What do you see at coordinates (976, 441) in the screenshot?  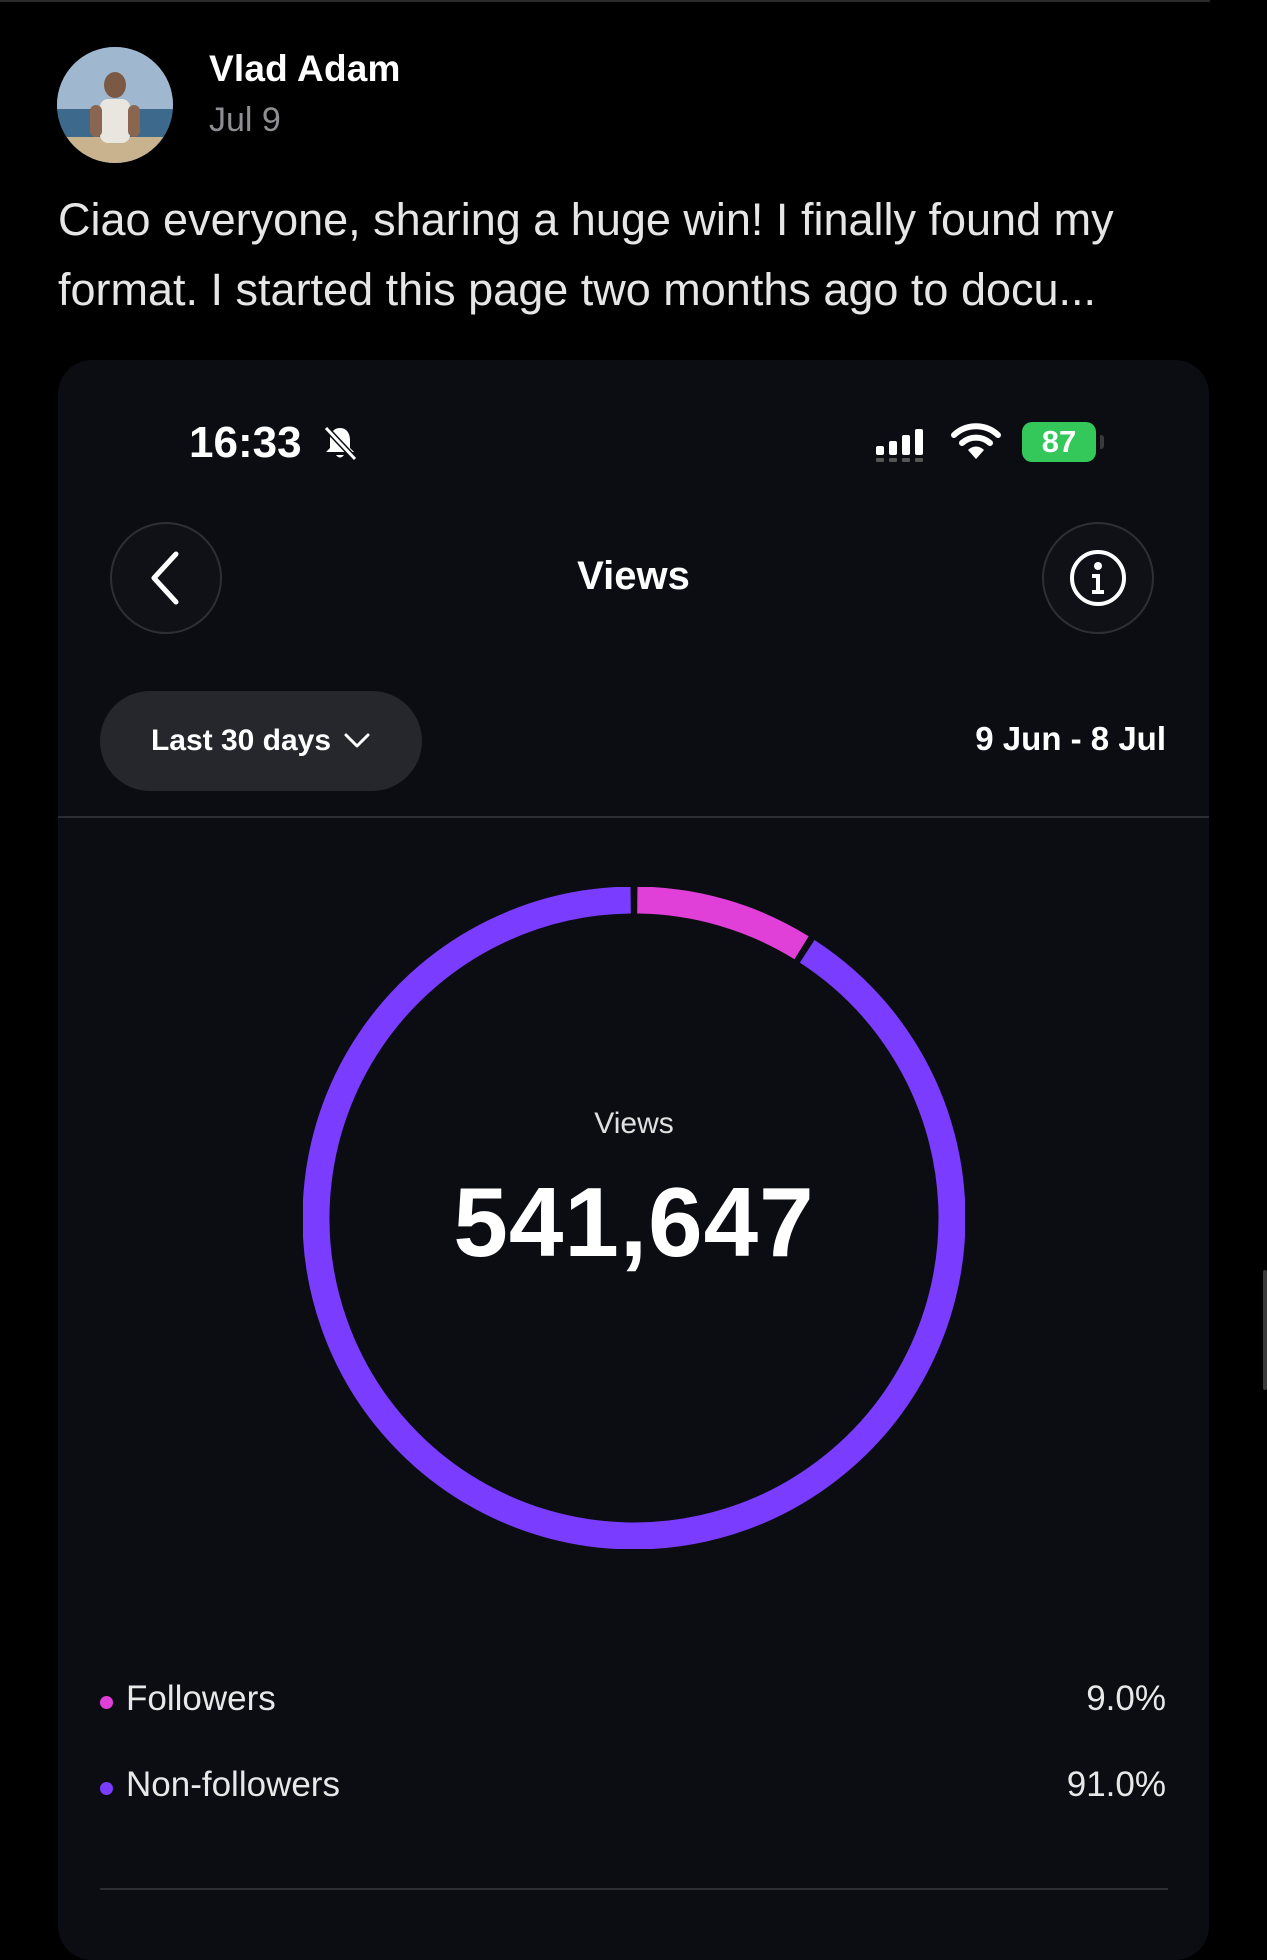 I see `wifi-icon` at bounding box center [976, 441].